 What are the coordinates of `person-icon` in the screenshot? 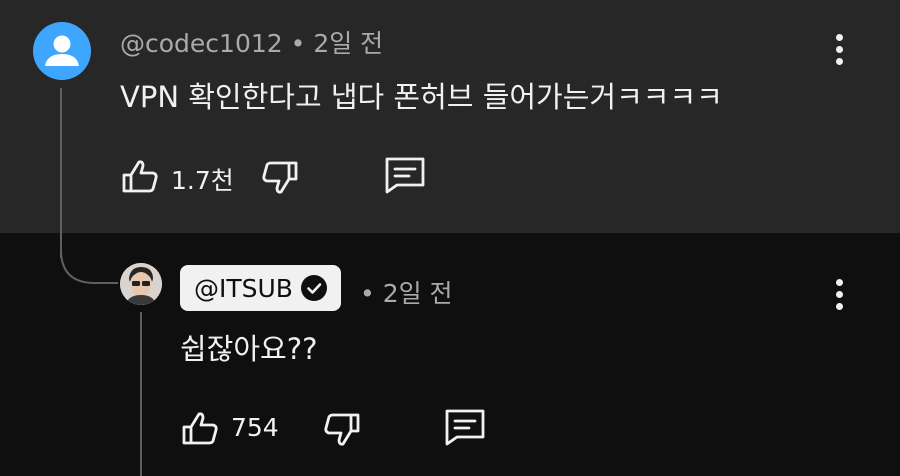 It's located at (62, 50).